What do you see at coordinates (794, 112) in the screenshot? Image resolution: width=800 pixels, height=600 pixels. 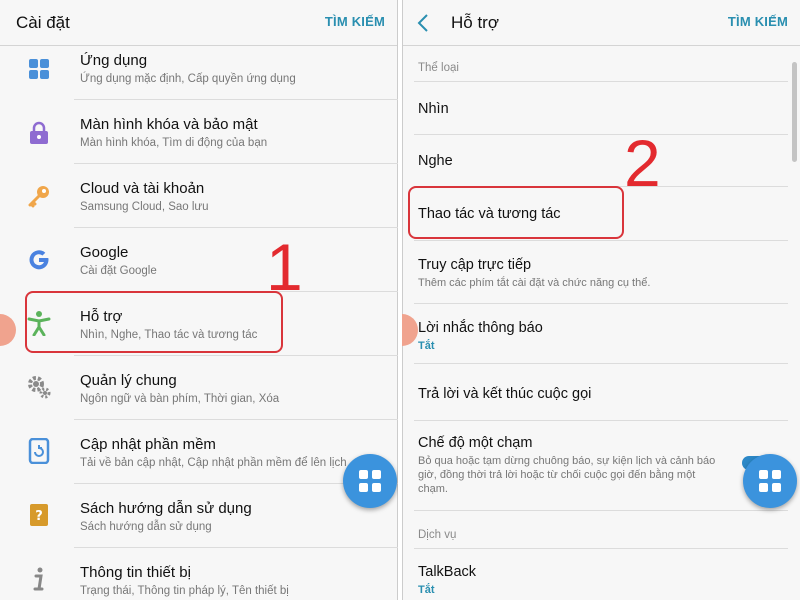 I see `scrollbar` at bounding box center [794, 112].